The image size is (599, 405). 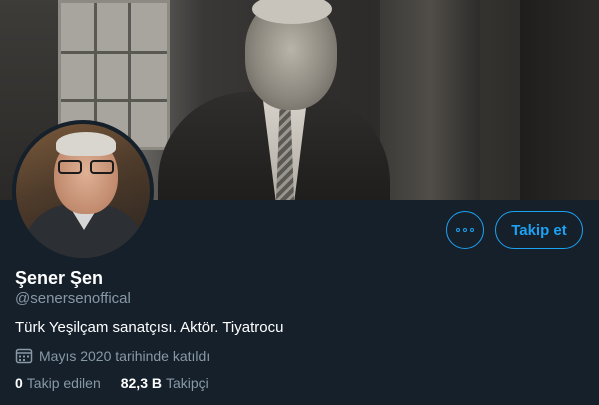 I want to click on joined-date: Mayıs 2020 tarihinde katıldı, so click(x=112, y=355).